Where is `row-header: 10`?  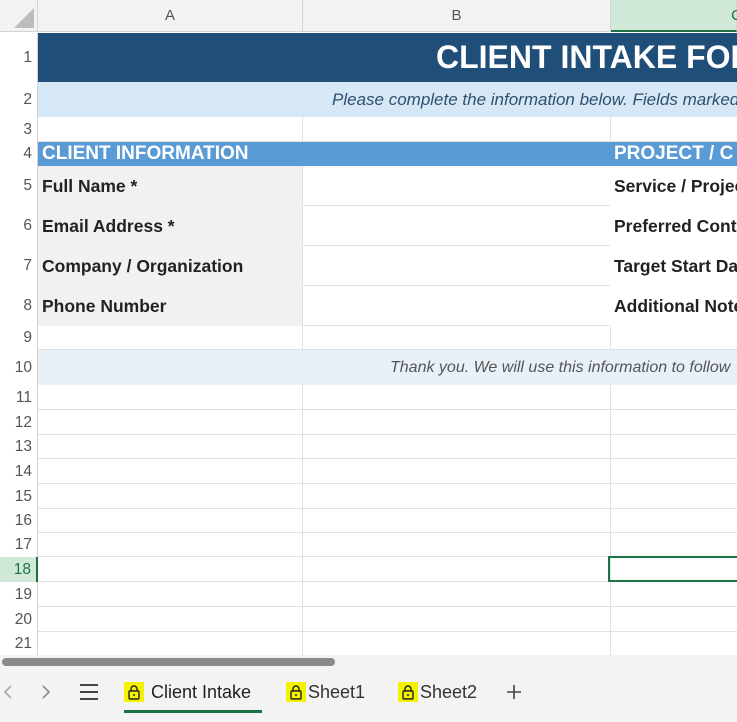
row-header: 10 is located at coordinates (19, 367).